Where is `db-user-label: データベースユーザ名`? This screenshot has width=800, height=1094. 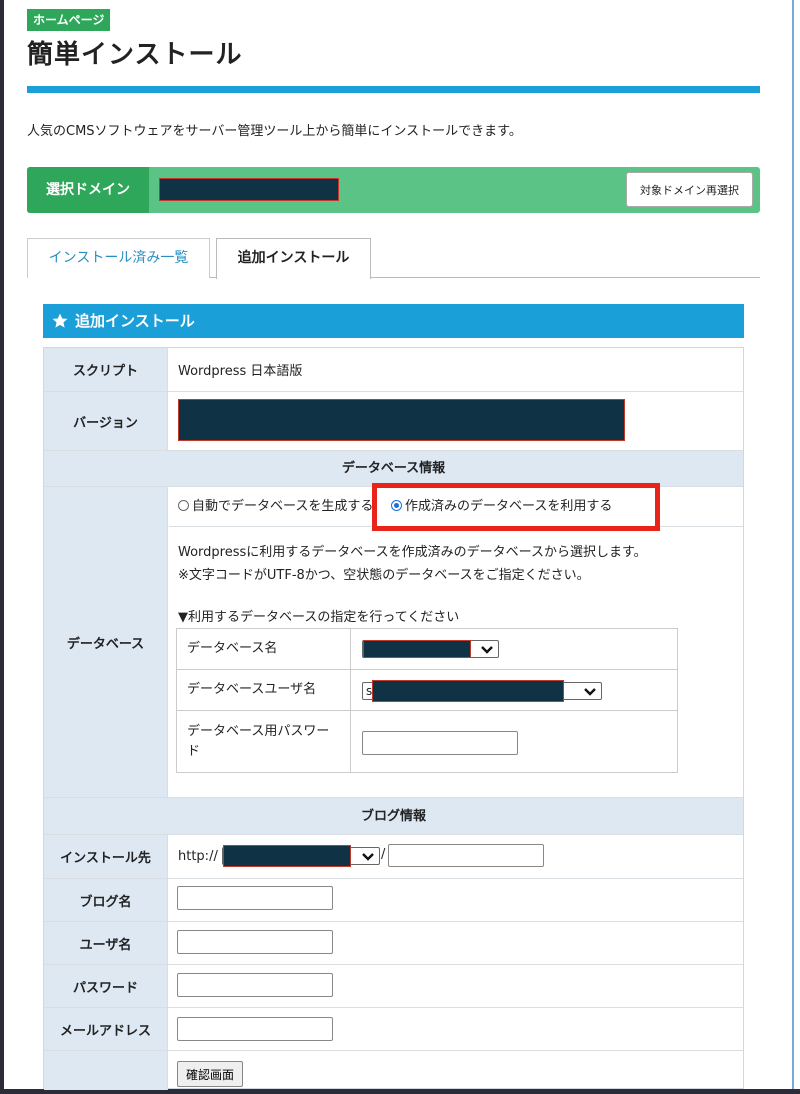
db-user-label: データベースユーザ名 is located at coordinates (264, 690).